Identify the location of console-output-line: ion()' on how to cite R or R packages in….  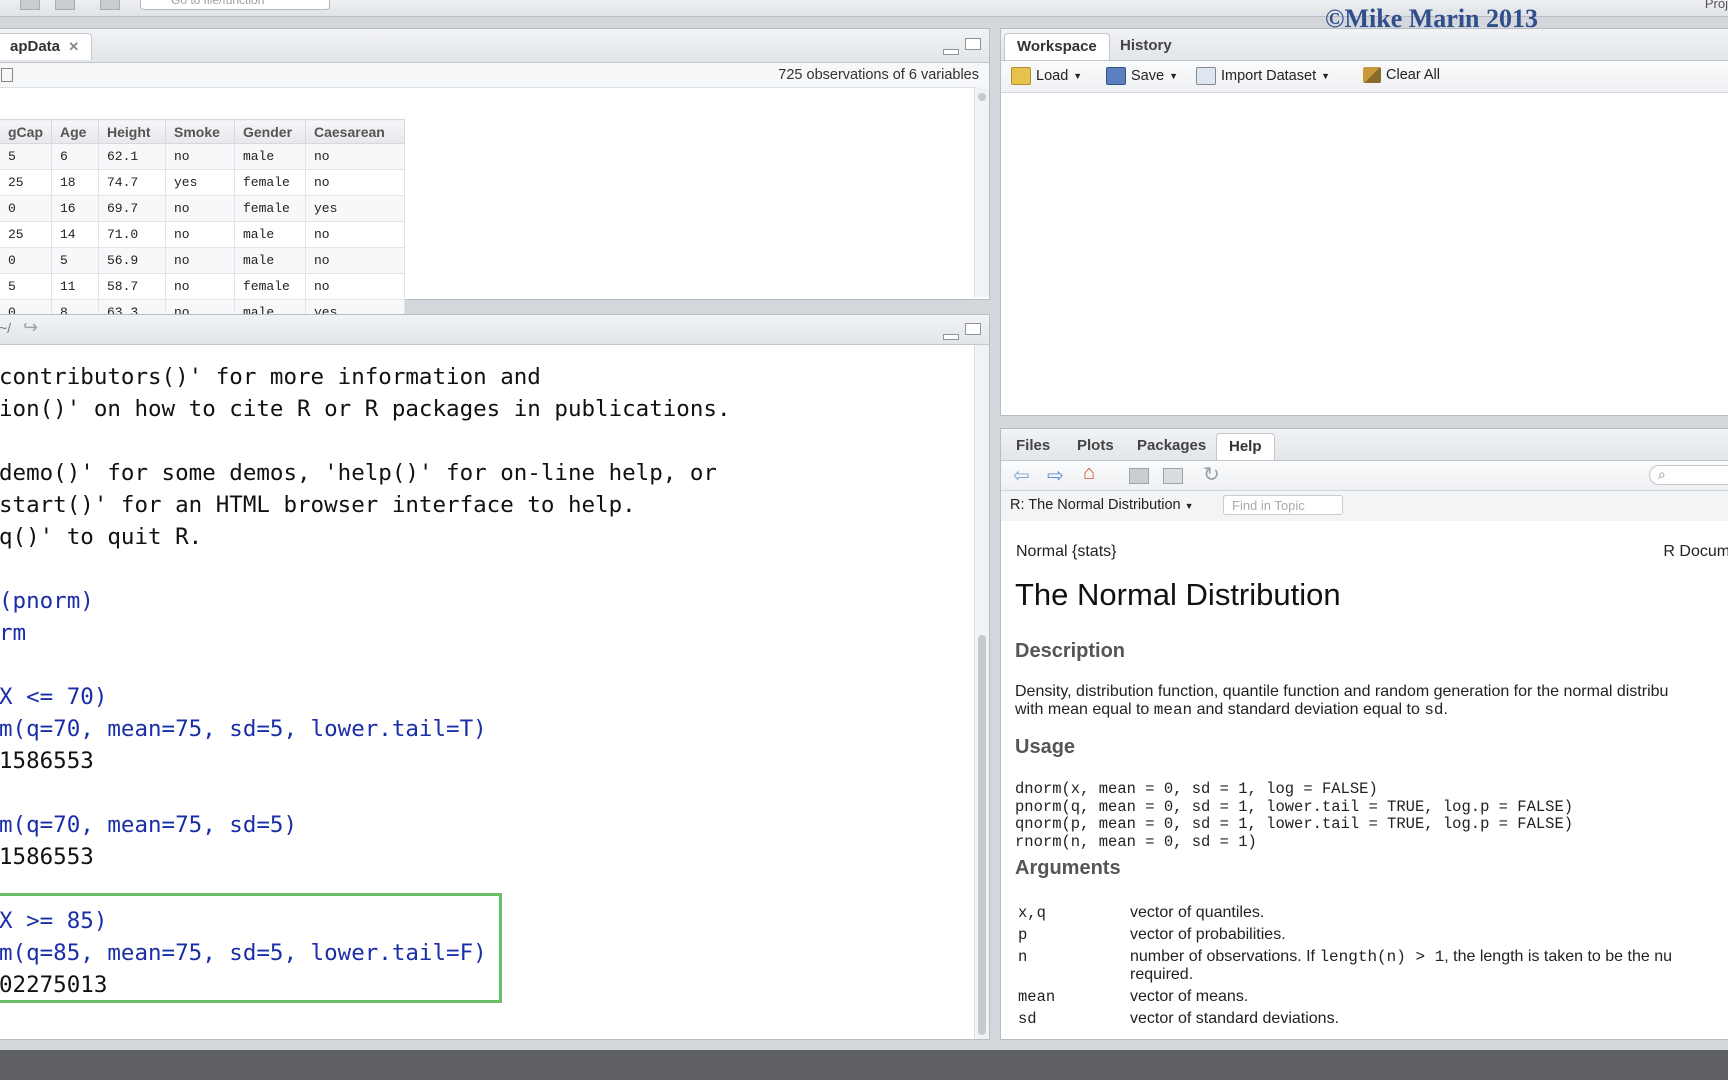
(365, 409).